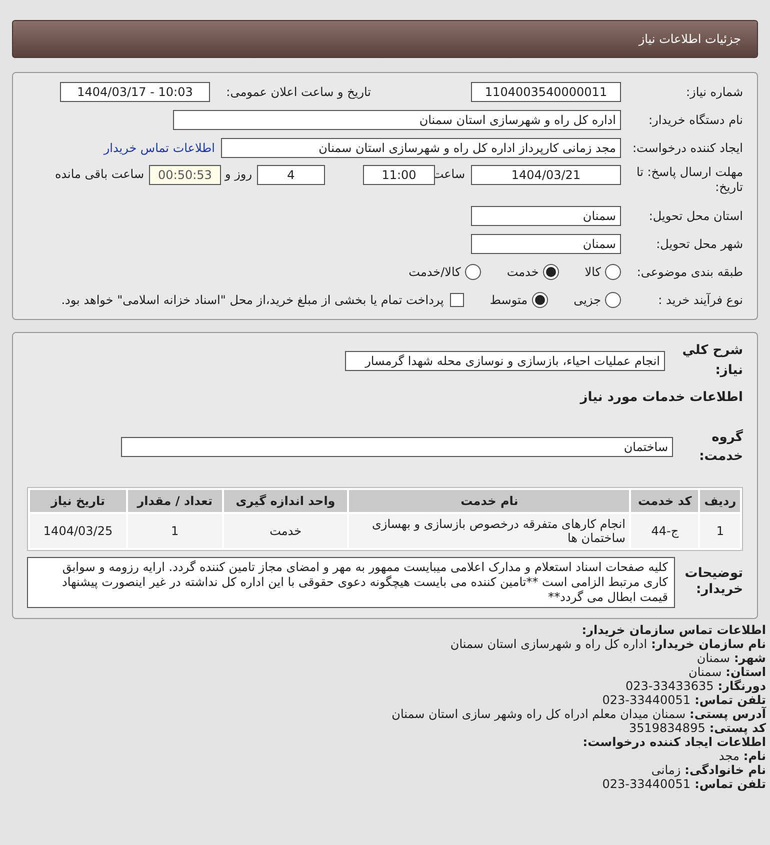  What do you see at coordinates (539, 713) in the screenshot?
I see `contact-value: سمنان میدان معلم ادراه کل راه وشهر سازی استان سمنان` at bounding box center [539, 713].